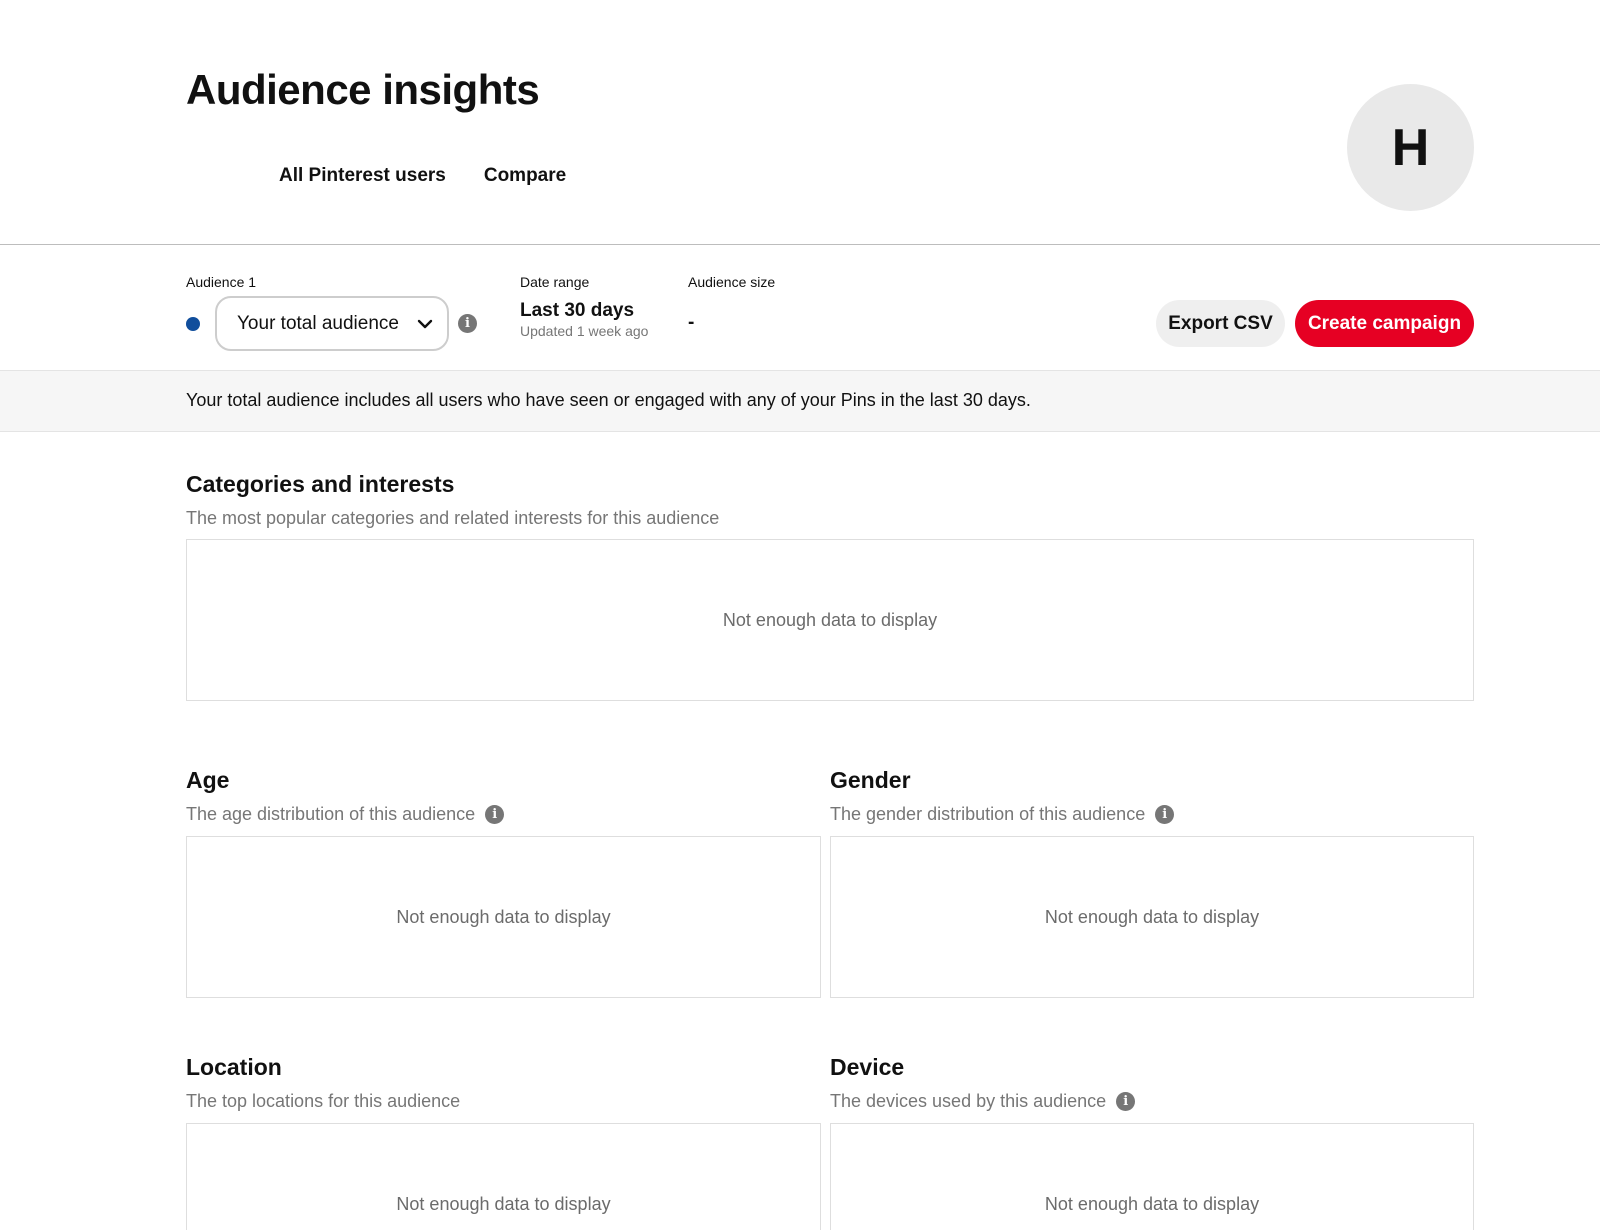  What do you see at coordinates (193, 324) in the screenshot?
I see `audience-color-dot` at bounding box center [193, 324].